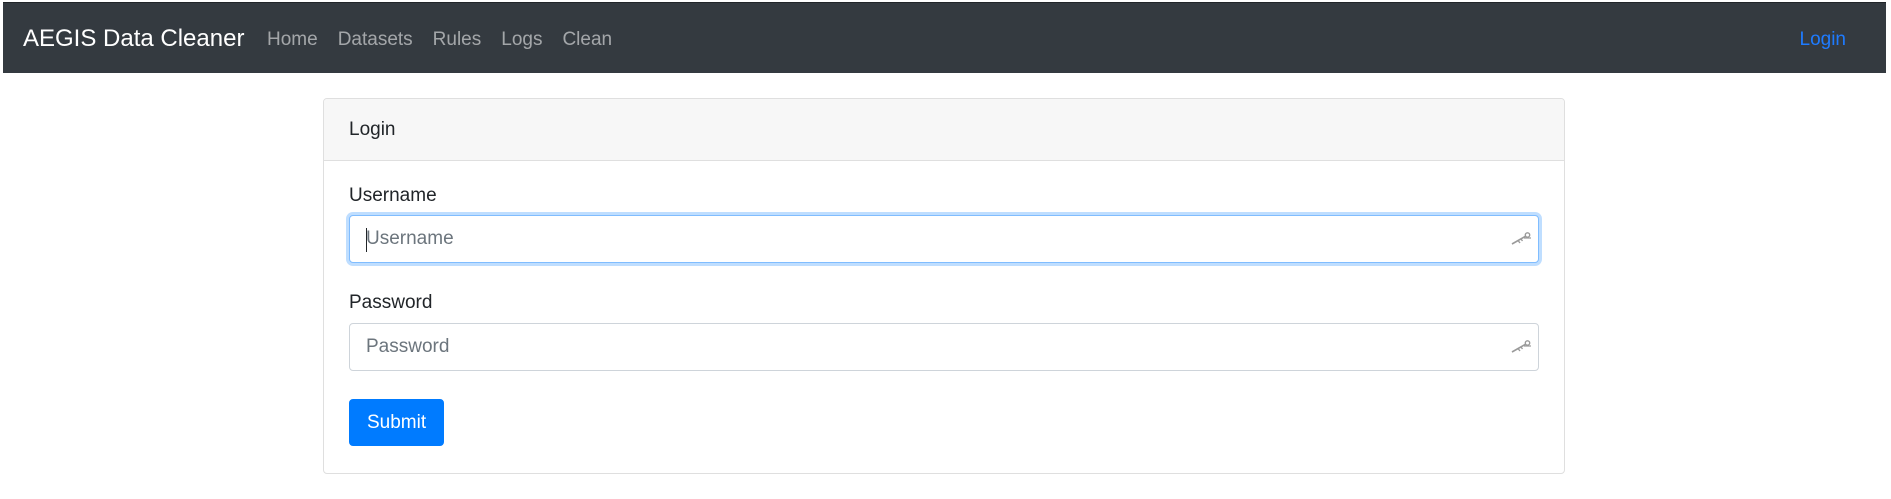  What do you see at coordinates (133, 39) in the screenshot?
I see `brand-link: AEGIS Data Cleaner` at bounding box center [133, 39].